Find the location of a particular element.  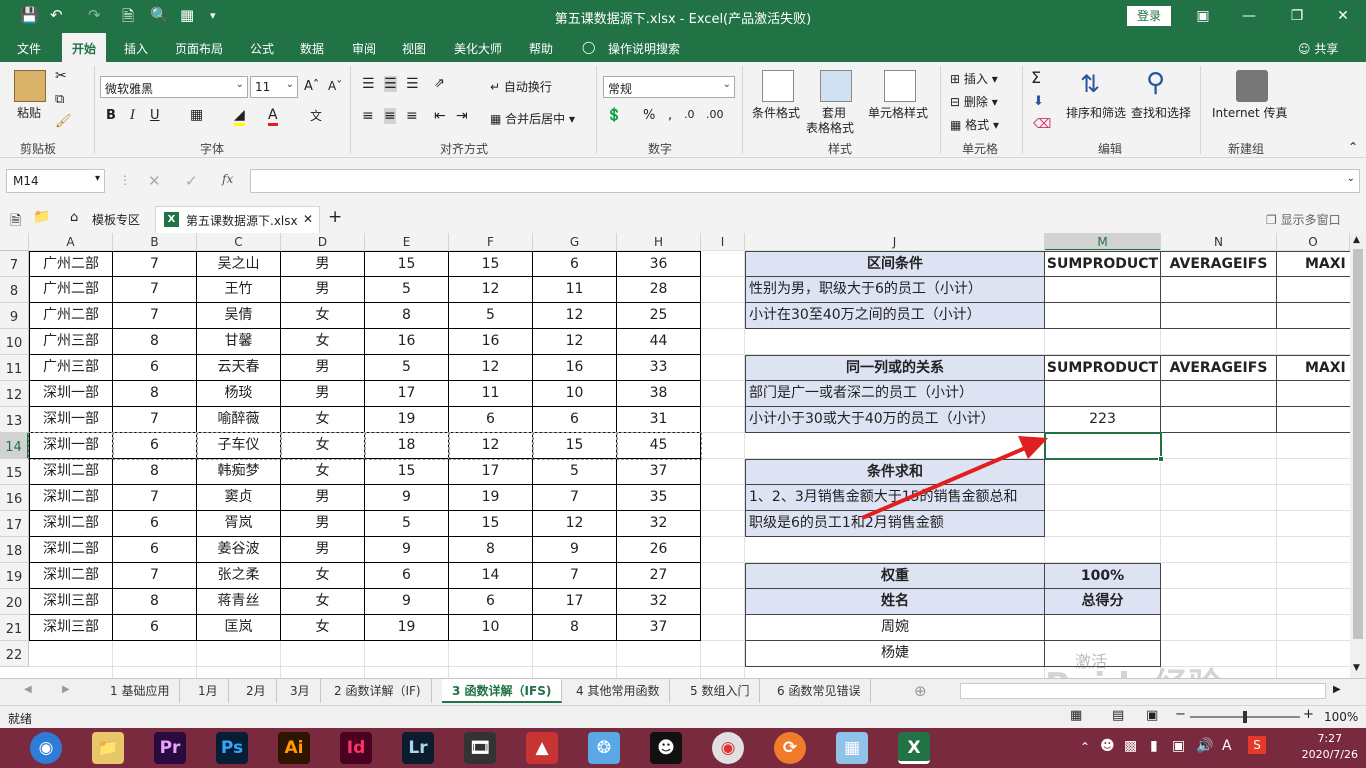

italic-icon: I is located at coordinates (132, 115).